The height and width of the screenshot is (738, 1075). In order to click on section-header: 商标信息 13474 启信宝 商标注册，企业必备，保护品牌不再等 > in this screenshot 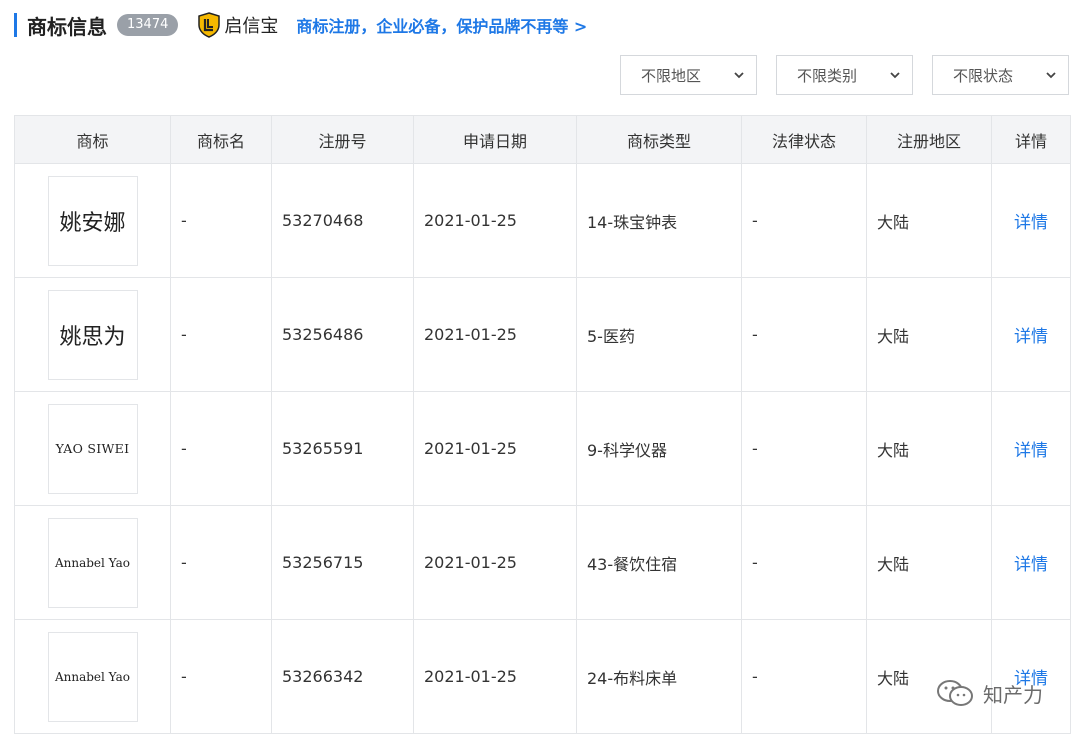, I will do `click(300, 25)`.